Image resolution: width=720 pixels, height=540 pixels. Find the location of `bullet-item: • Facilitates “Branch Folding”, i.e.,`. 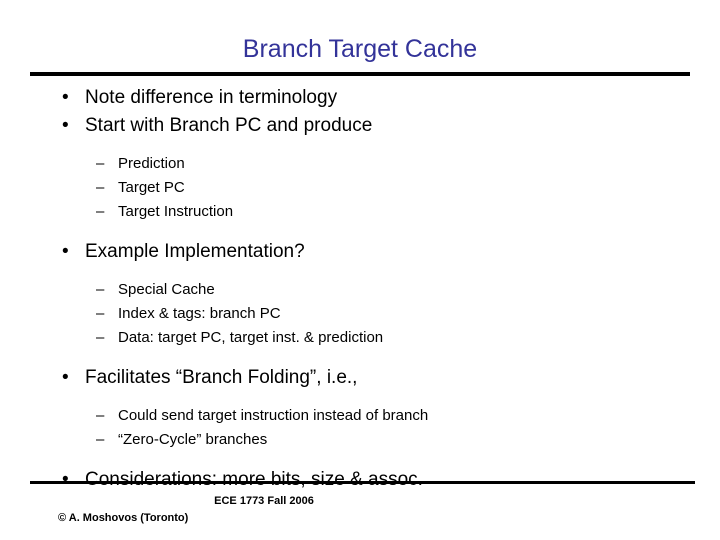

bullet-item: • Facilitates “Branch Folding”, i.e., is located at coordinates (360, 378).